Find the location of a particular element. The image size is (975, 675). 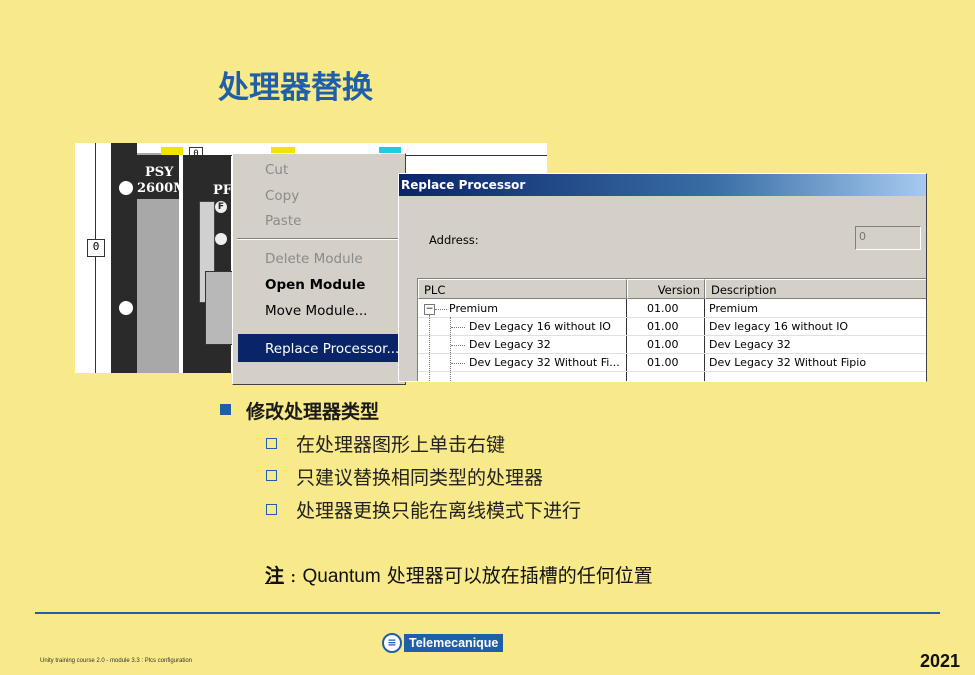

menu-item-cut: Cut is located at coordinates (276, 170).